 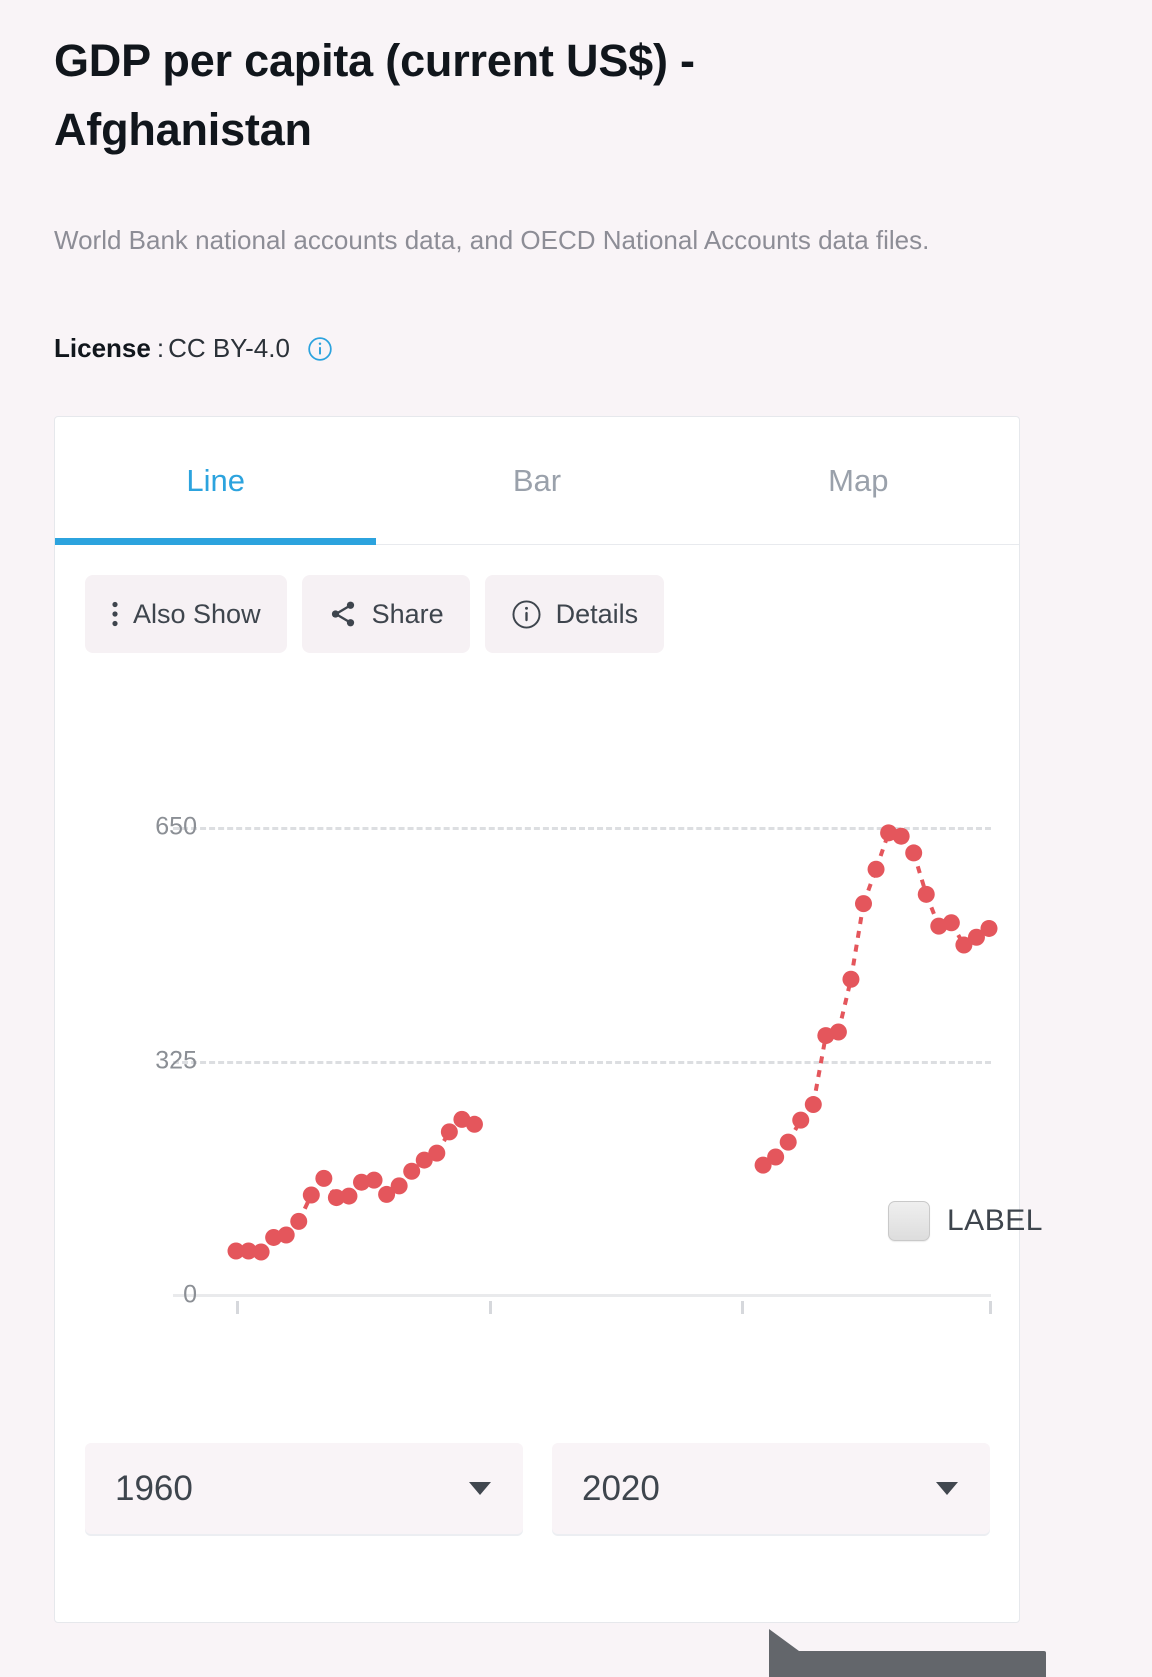 What do you see at coordinates (597, 613) in the screenshot?
I see `details-label: Details` at bounding box center [597, 613].